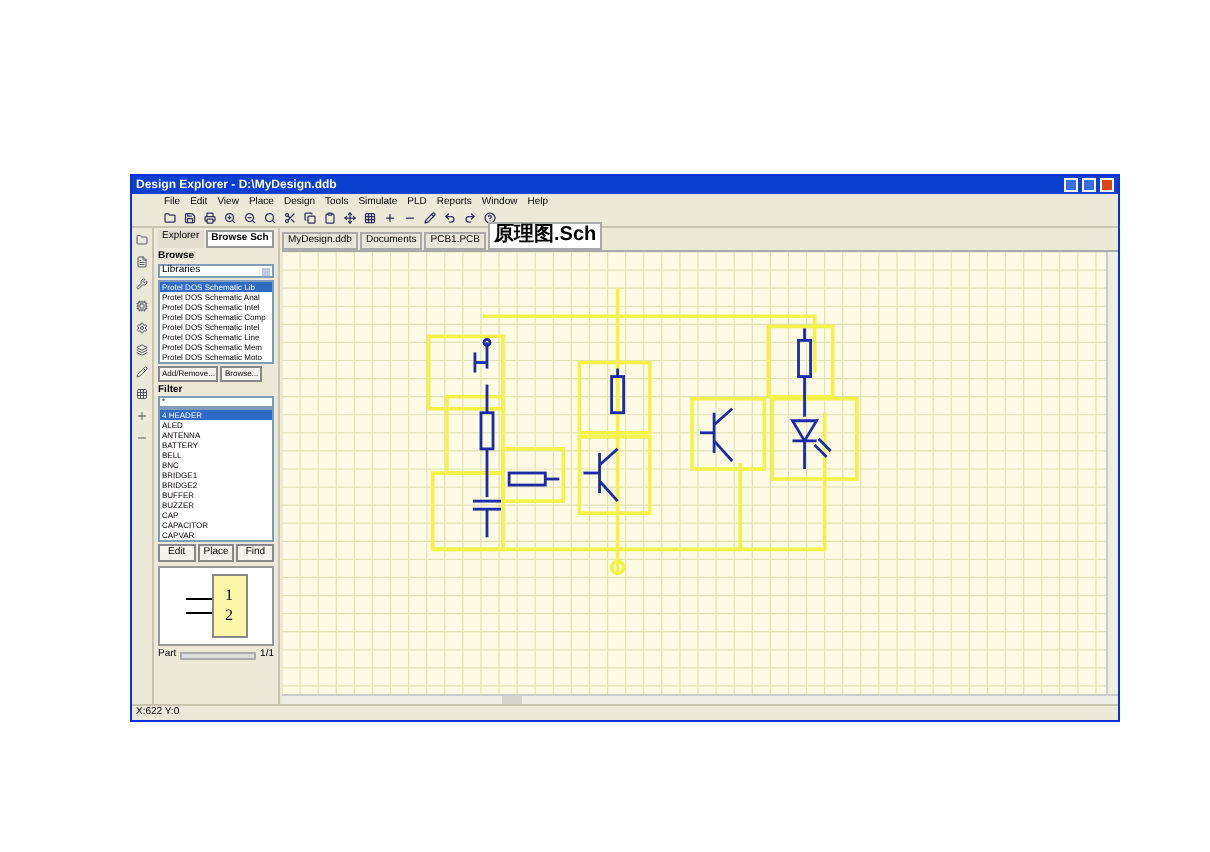  Describe the element at coordinates (1089, 185) in the screenshot. I see `maximize-button` at that location.